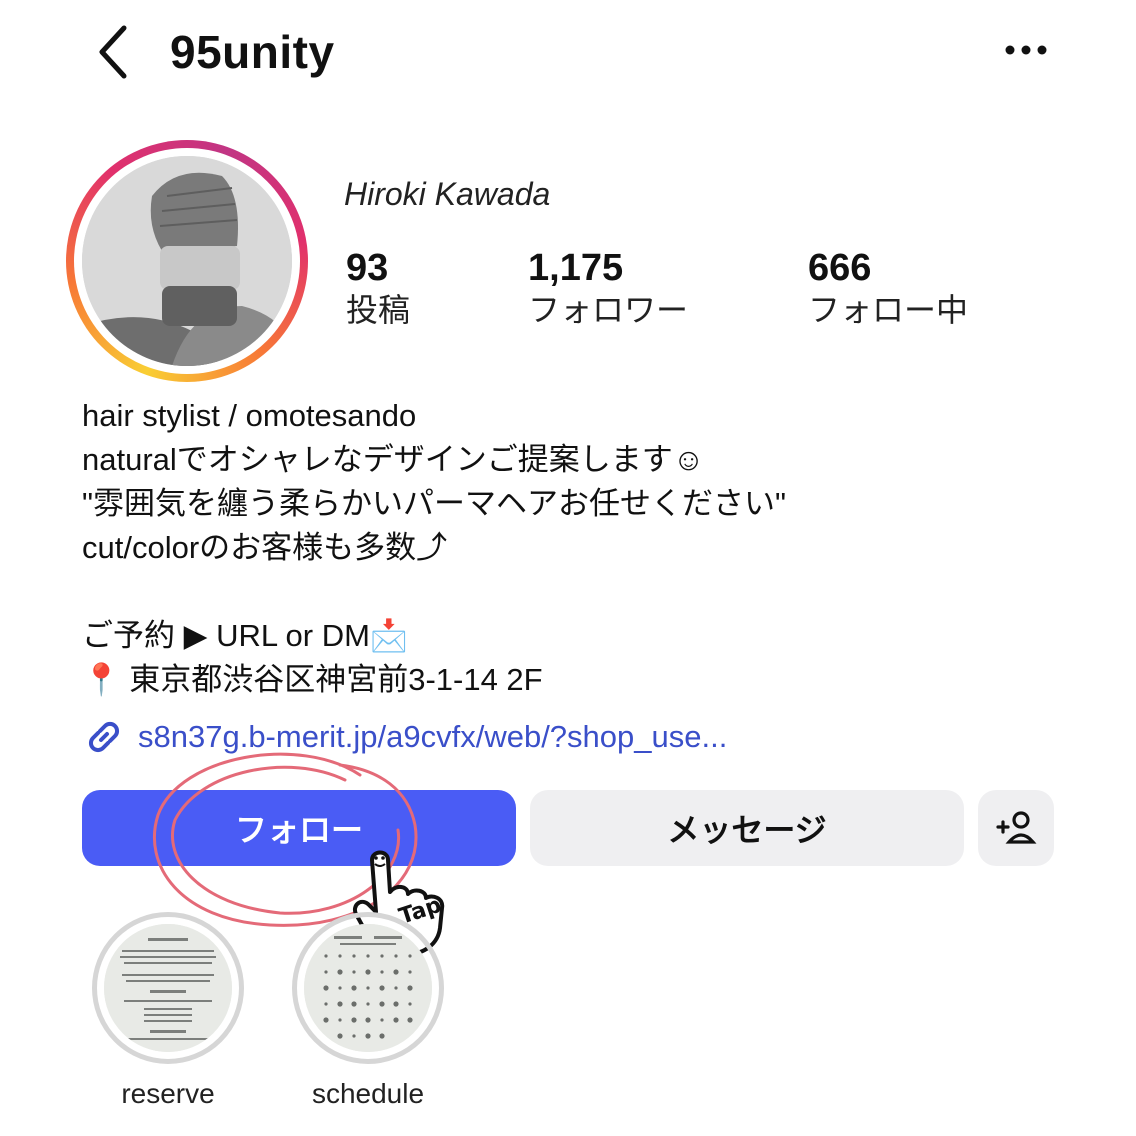 The height and width of the screenshot is (1136, 1136). Describe the element at coordinates (312, 679) in the screenshot. I see `bio-line: 📍 東京都渋谷区神宮前3-1-14 2F` at that location.